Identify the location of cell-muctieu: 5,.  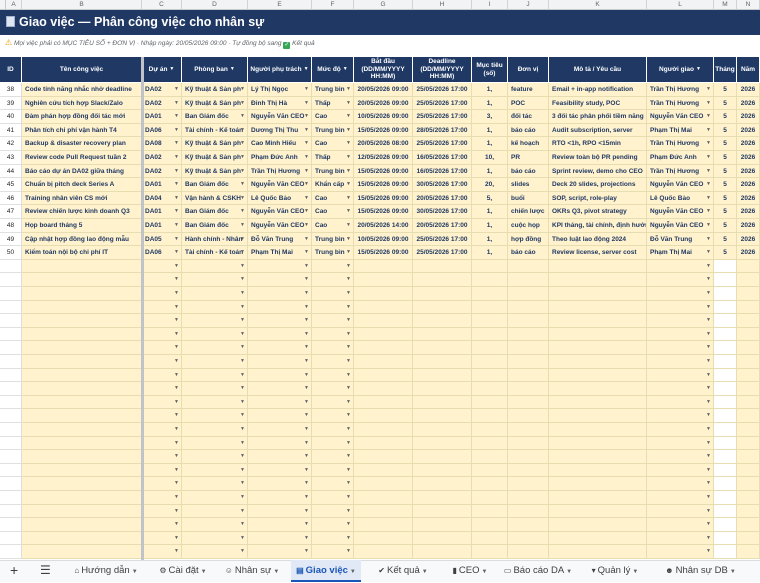
(490, 198).